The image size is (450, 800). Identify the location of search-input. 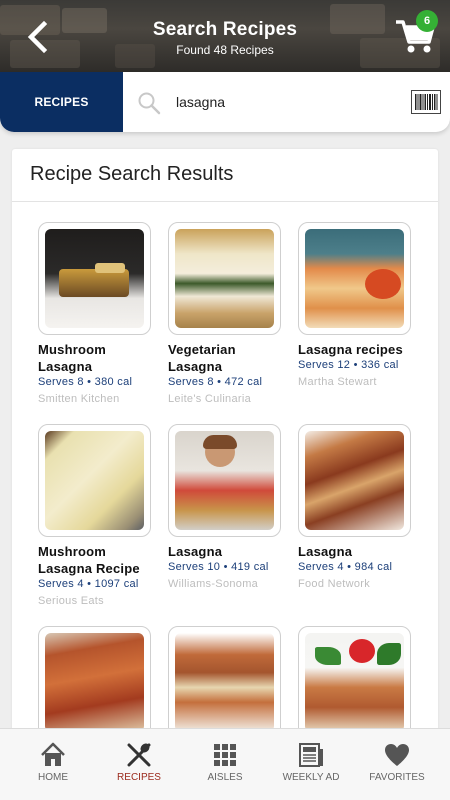
(286, 102).